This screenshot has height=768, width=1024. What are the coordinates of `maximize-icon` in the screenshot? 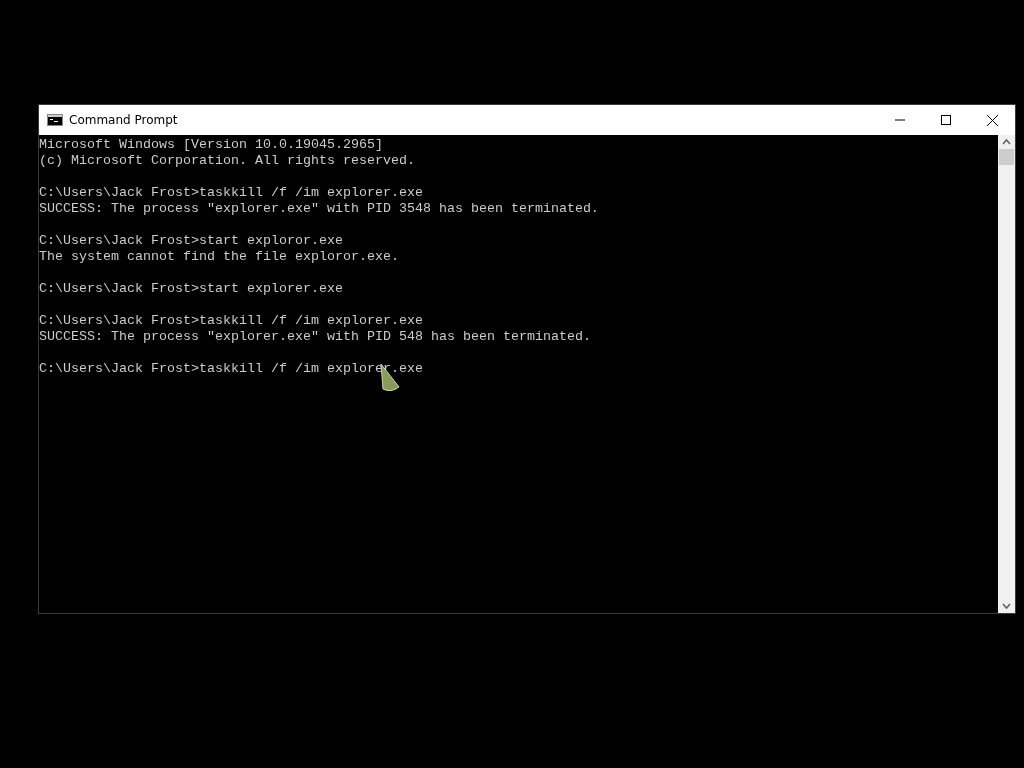 It's located at (946, 120).